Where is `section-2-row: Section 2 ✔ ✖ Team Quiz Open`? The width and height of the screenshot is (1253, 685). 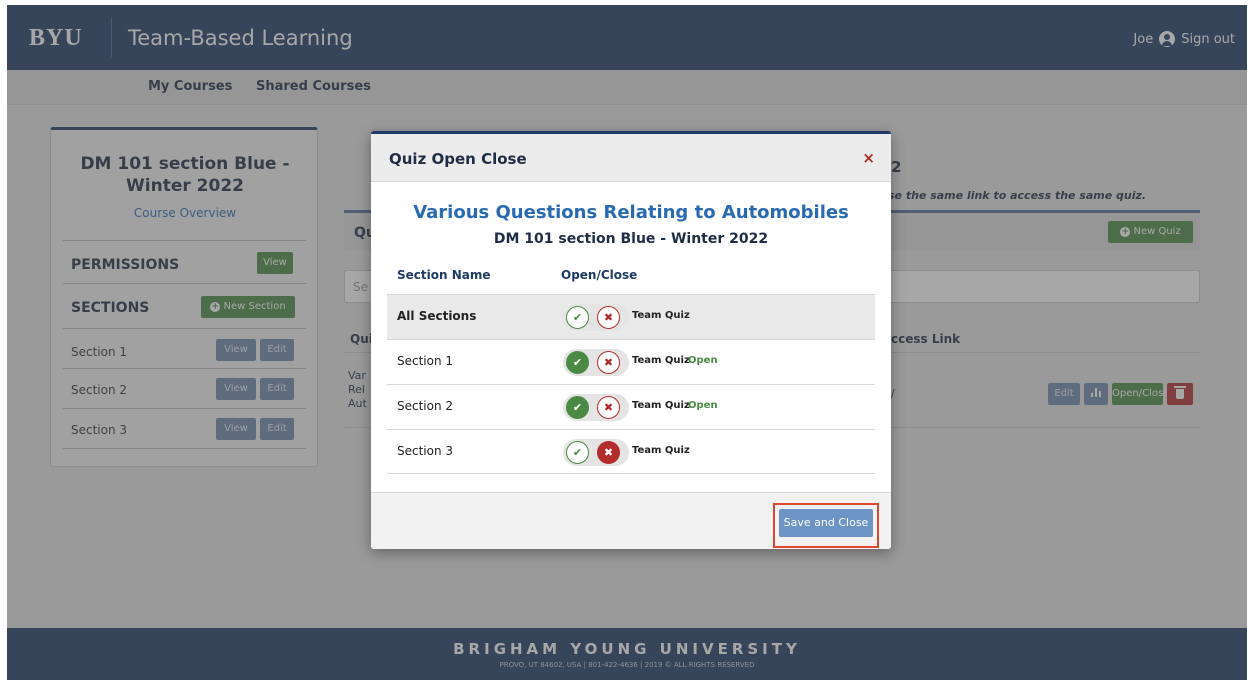
section-2-row: Section 2 ✔ ✖ Team Quiz Open is located at coordinates (631, 406).